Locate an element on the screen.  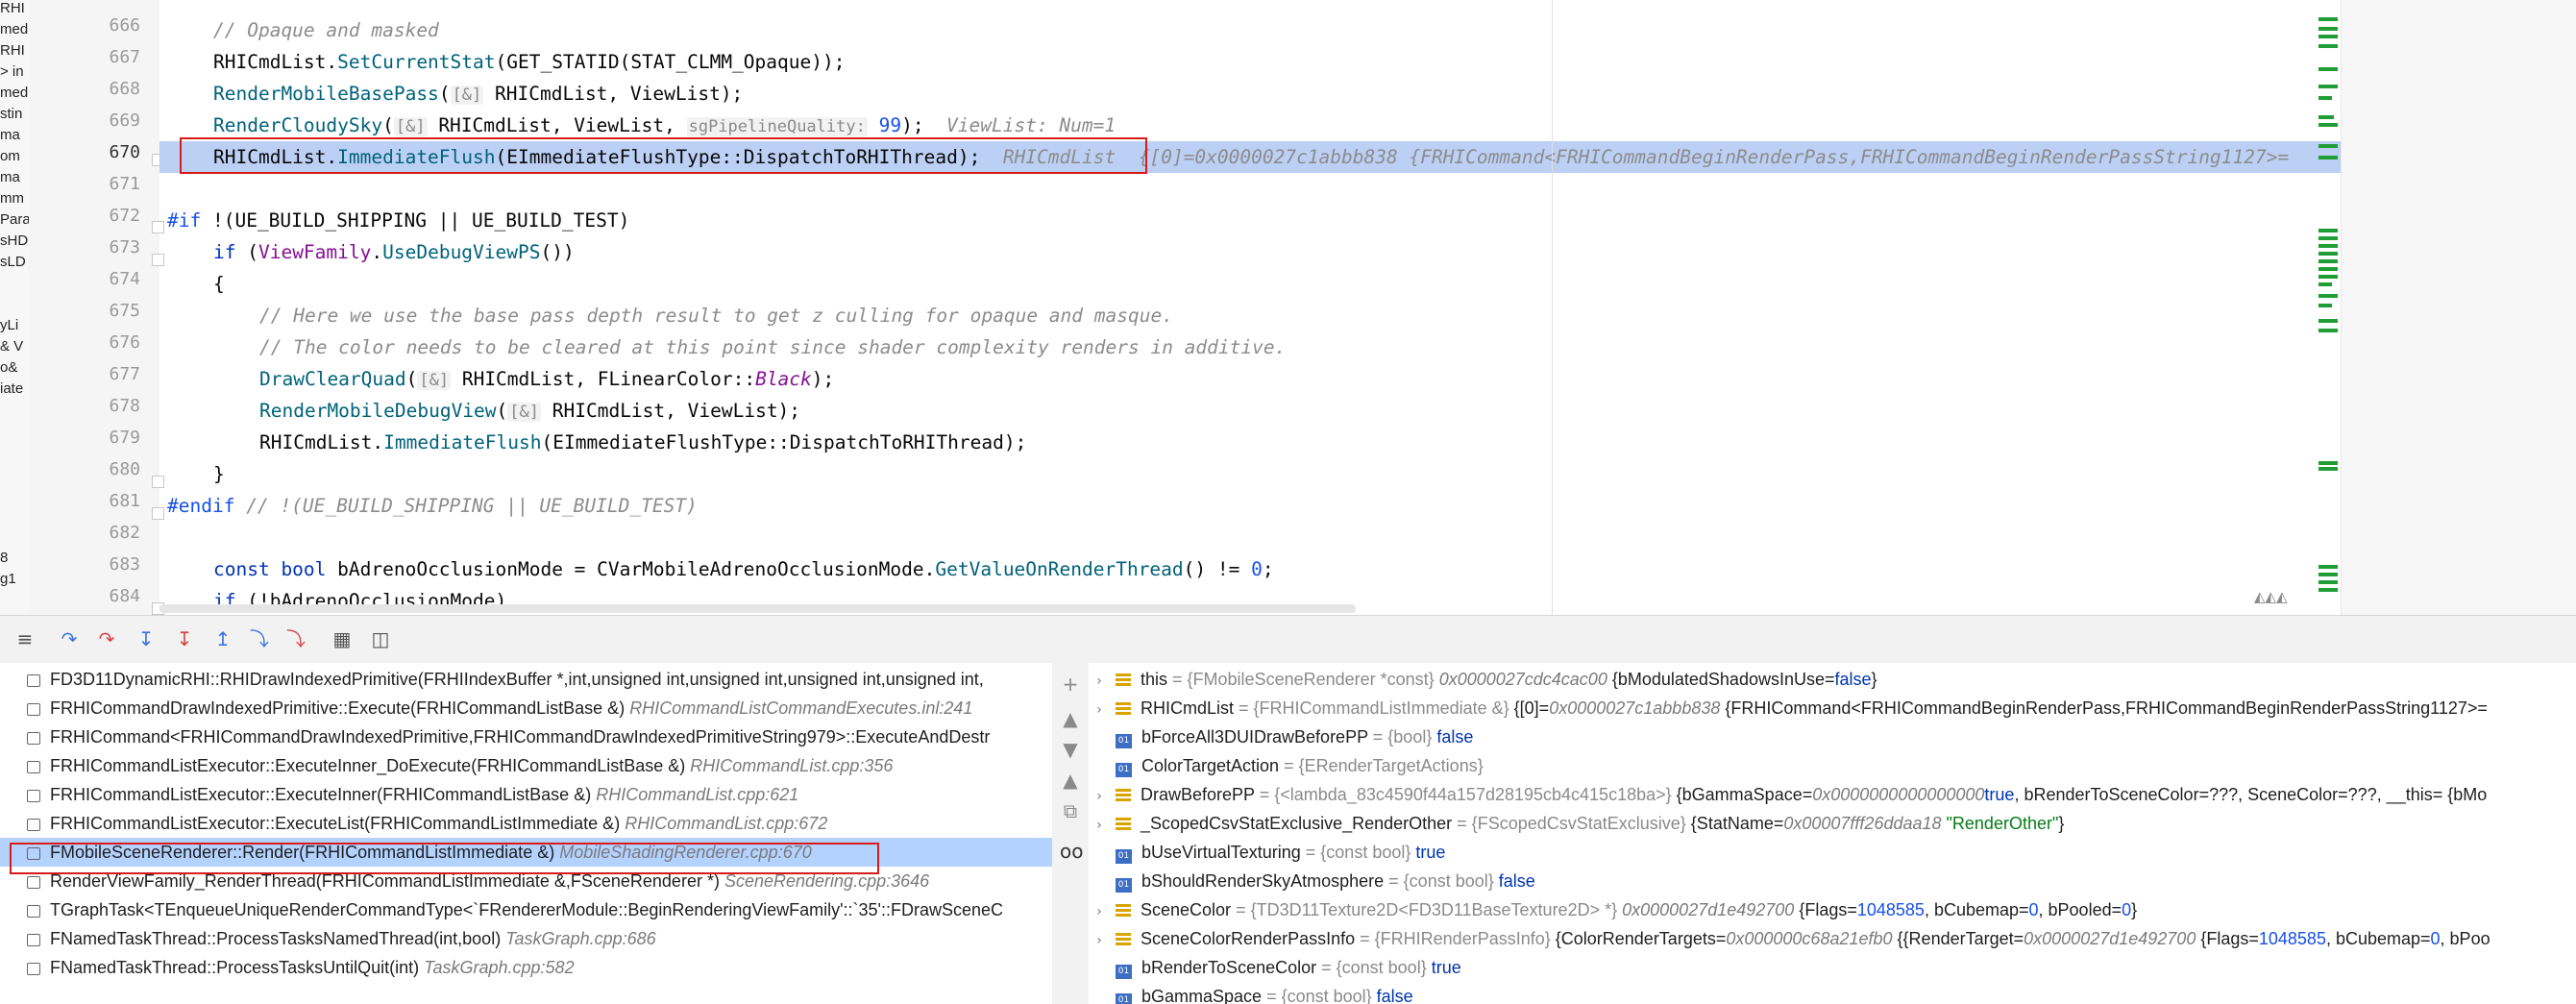
expand-icon: ▲ is located at coordinates (1070, 780).